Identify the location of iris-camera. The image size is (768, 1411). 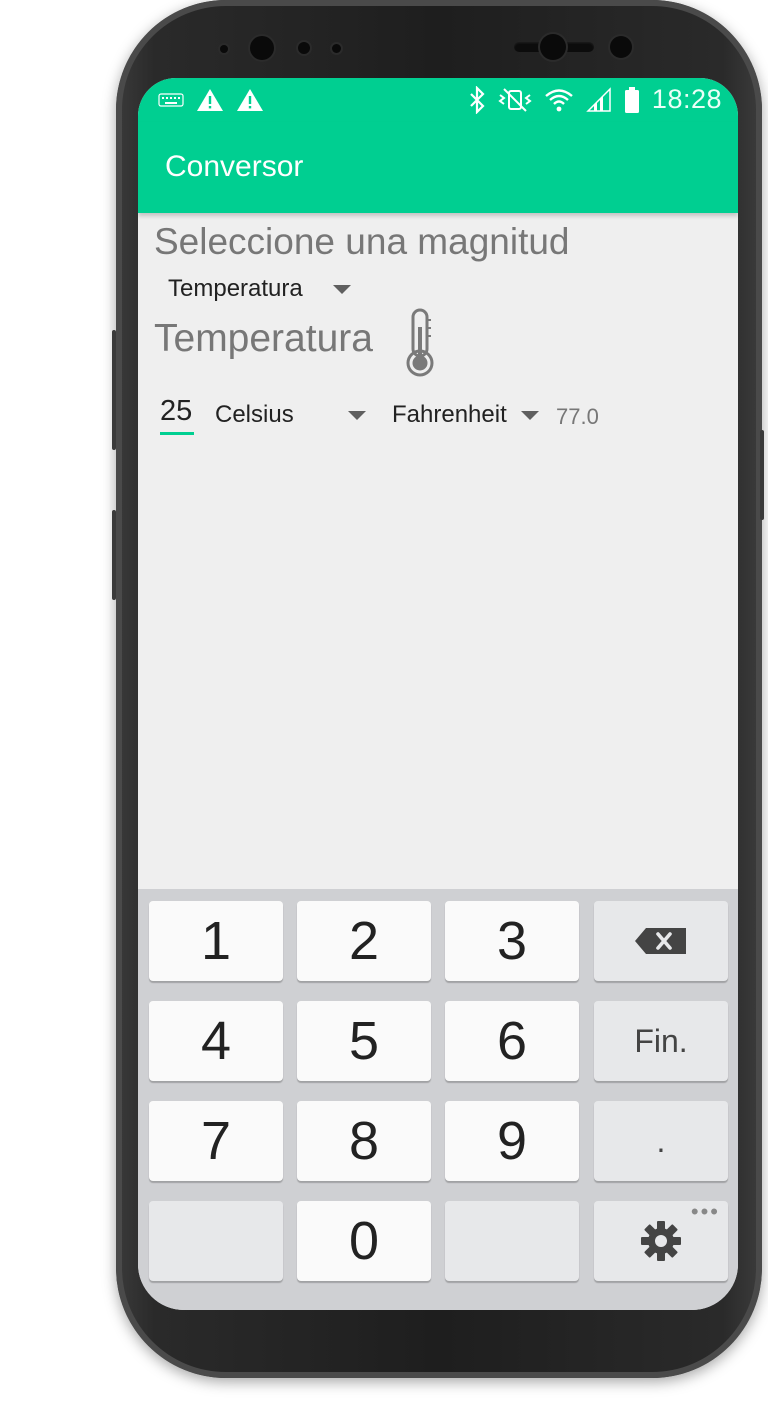
(553, 47).